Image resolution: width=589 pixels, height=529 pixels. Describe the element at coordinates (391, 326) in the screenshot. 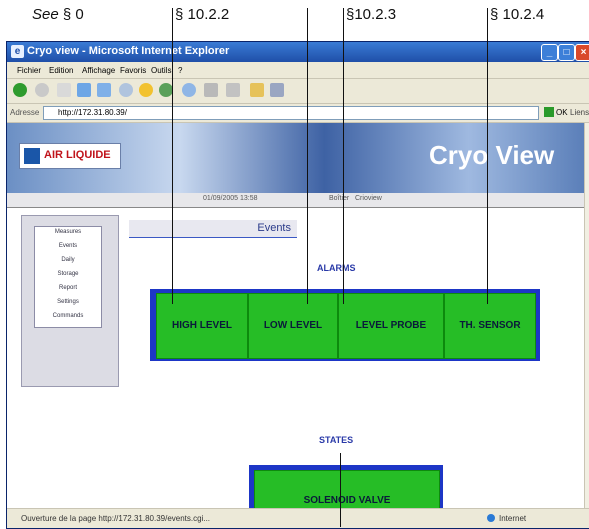

I see `alarm-level-probe: LEVEL PROBE` at that location.